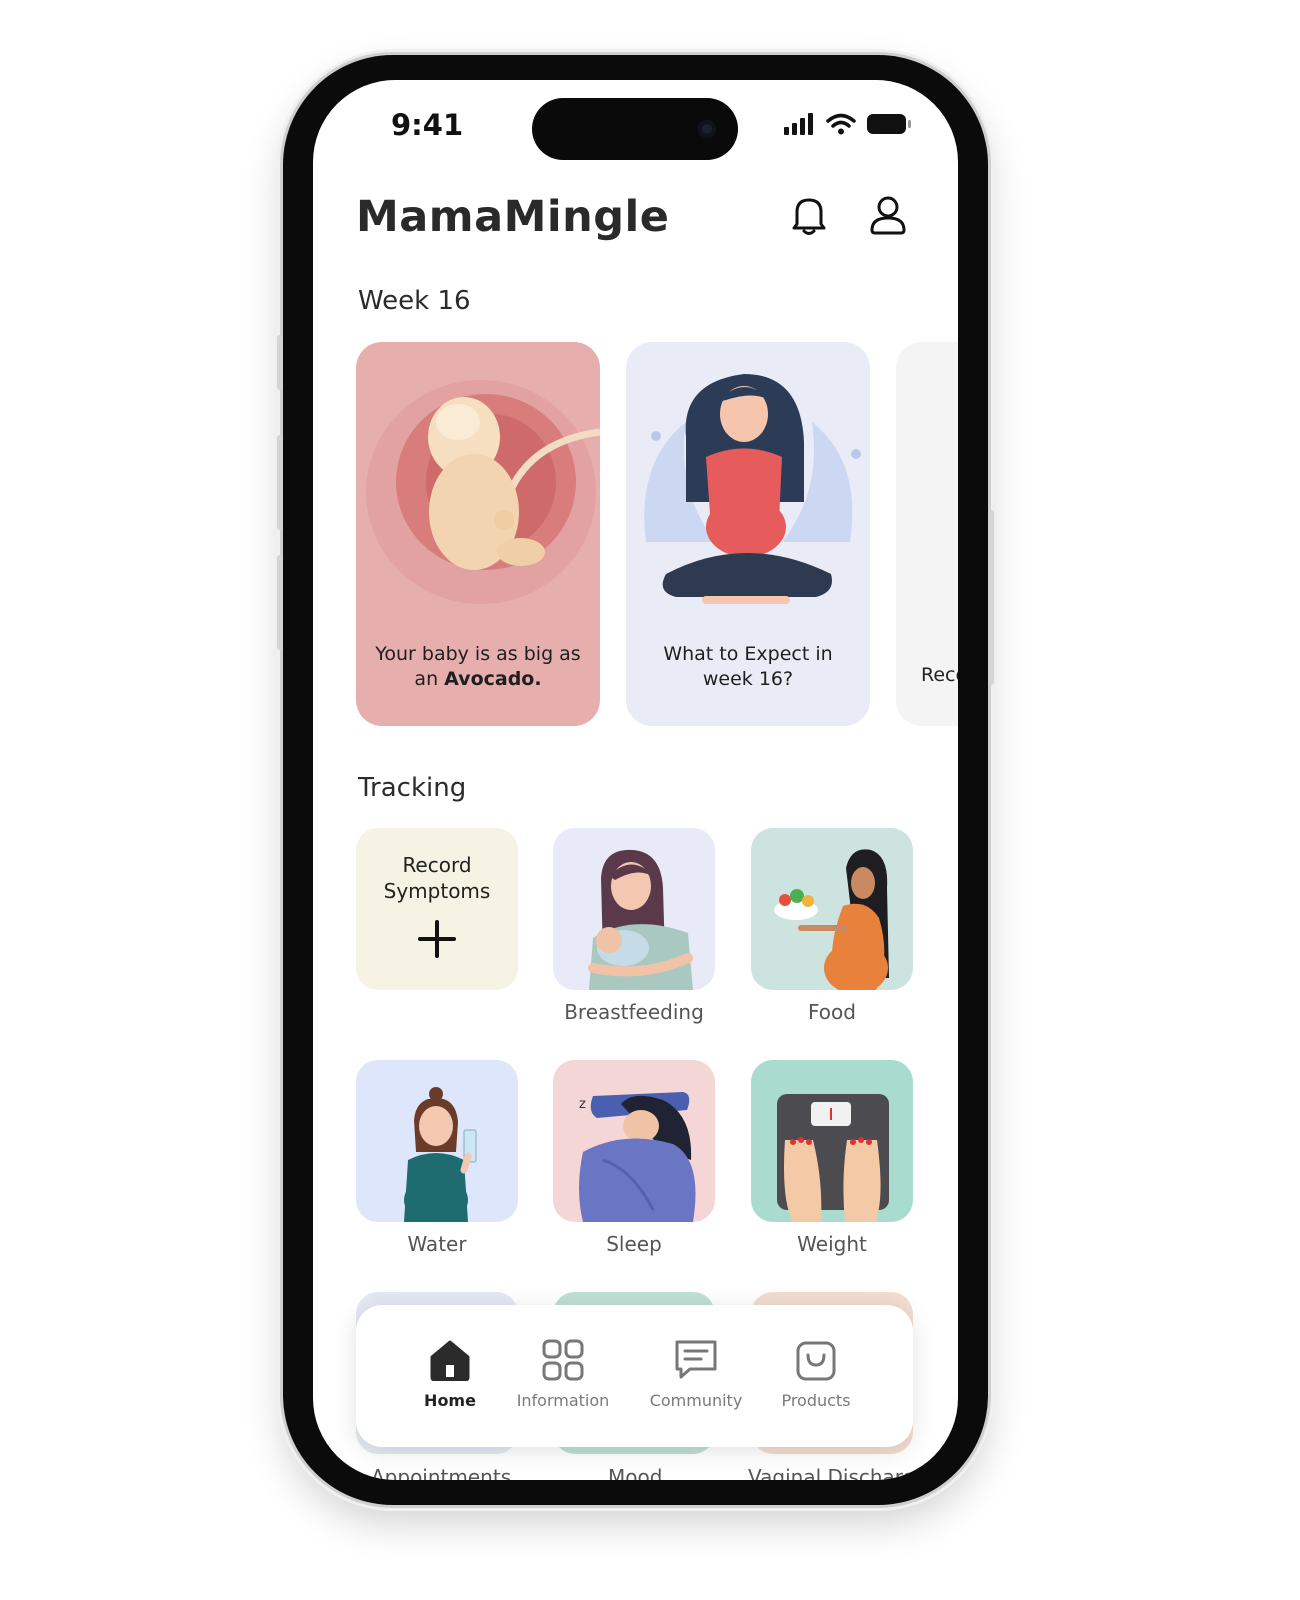  Describe the element at coordinates (752, 489) in the screenshot. I see `meditating-woman-illustration` at that location.